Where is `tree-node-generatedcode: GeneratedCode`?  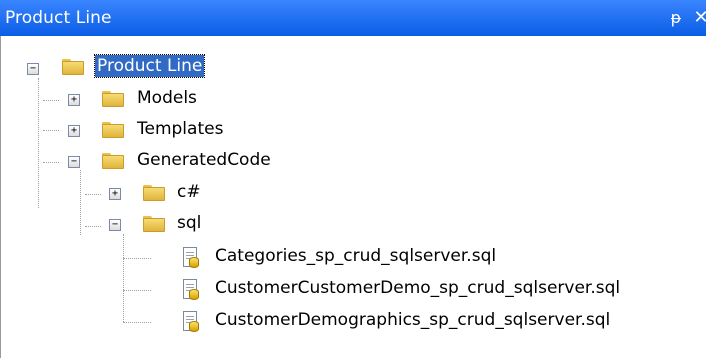 tree-node-generatedcode: GeneratedCode is located at coordinates (204, 160).